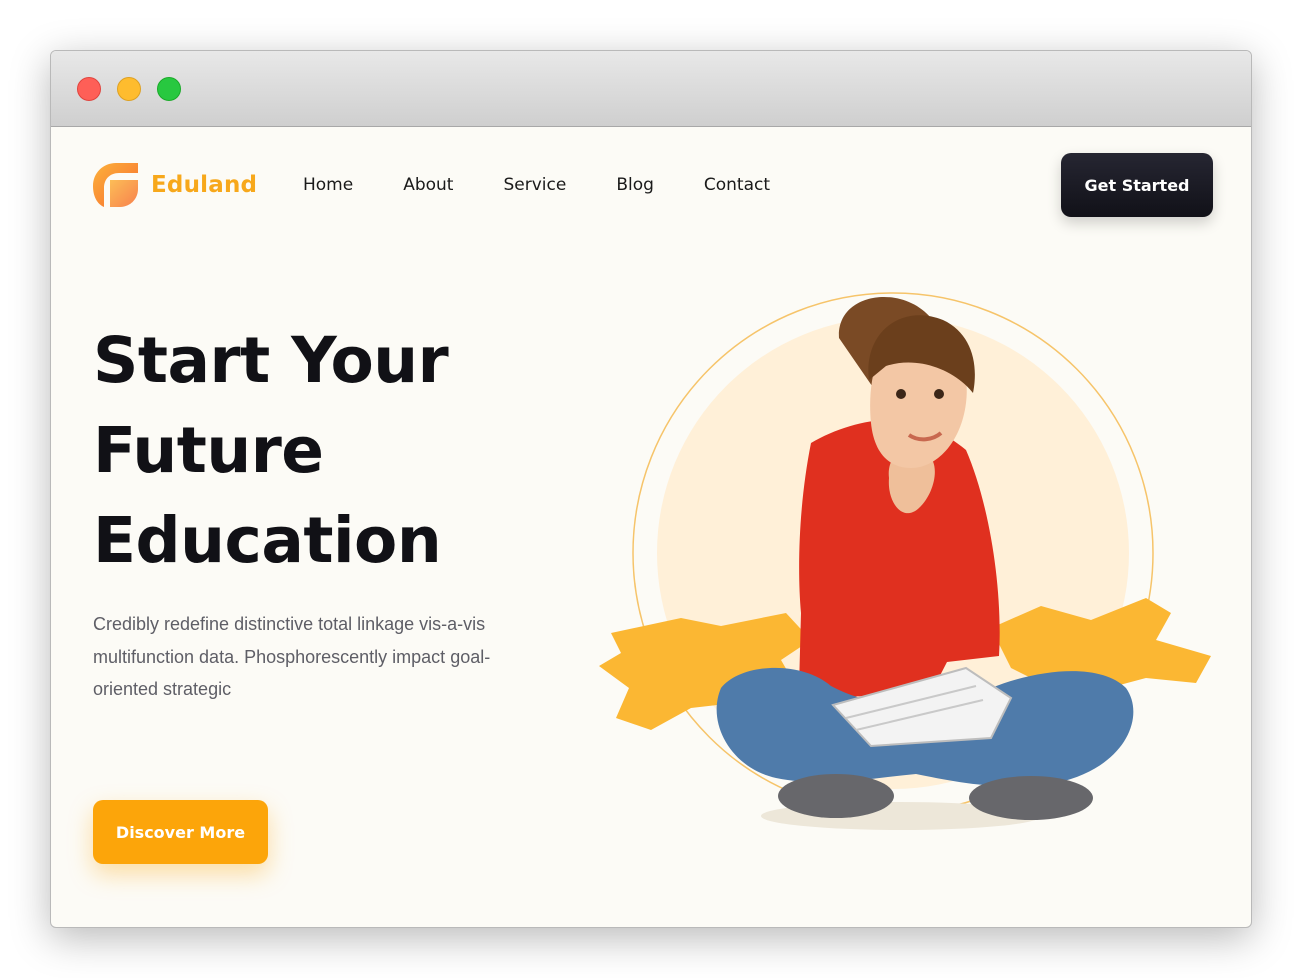 Image resolution: width=1302 pixels, height=978 pixels. What do you see at coordinates (115, 185) in the screenshot?
I see `eduland-logo-icon` at bounding box center [115, 185].